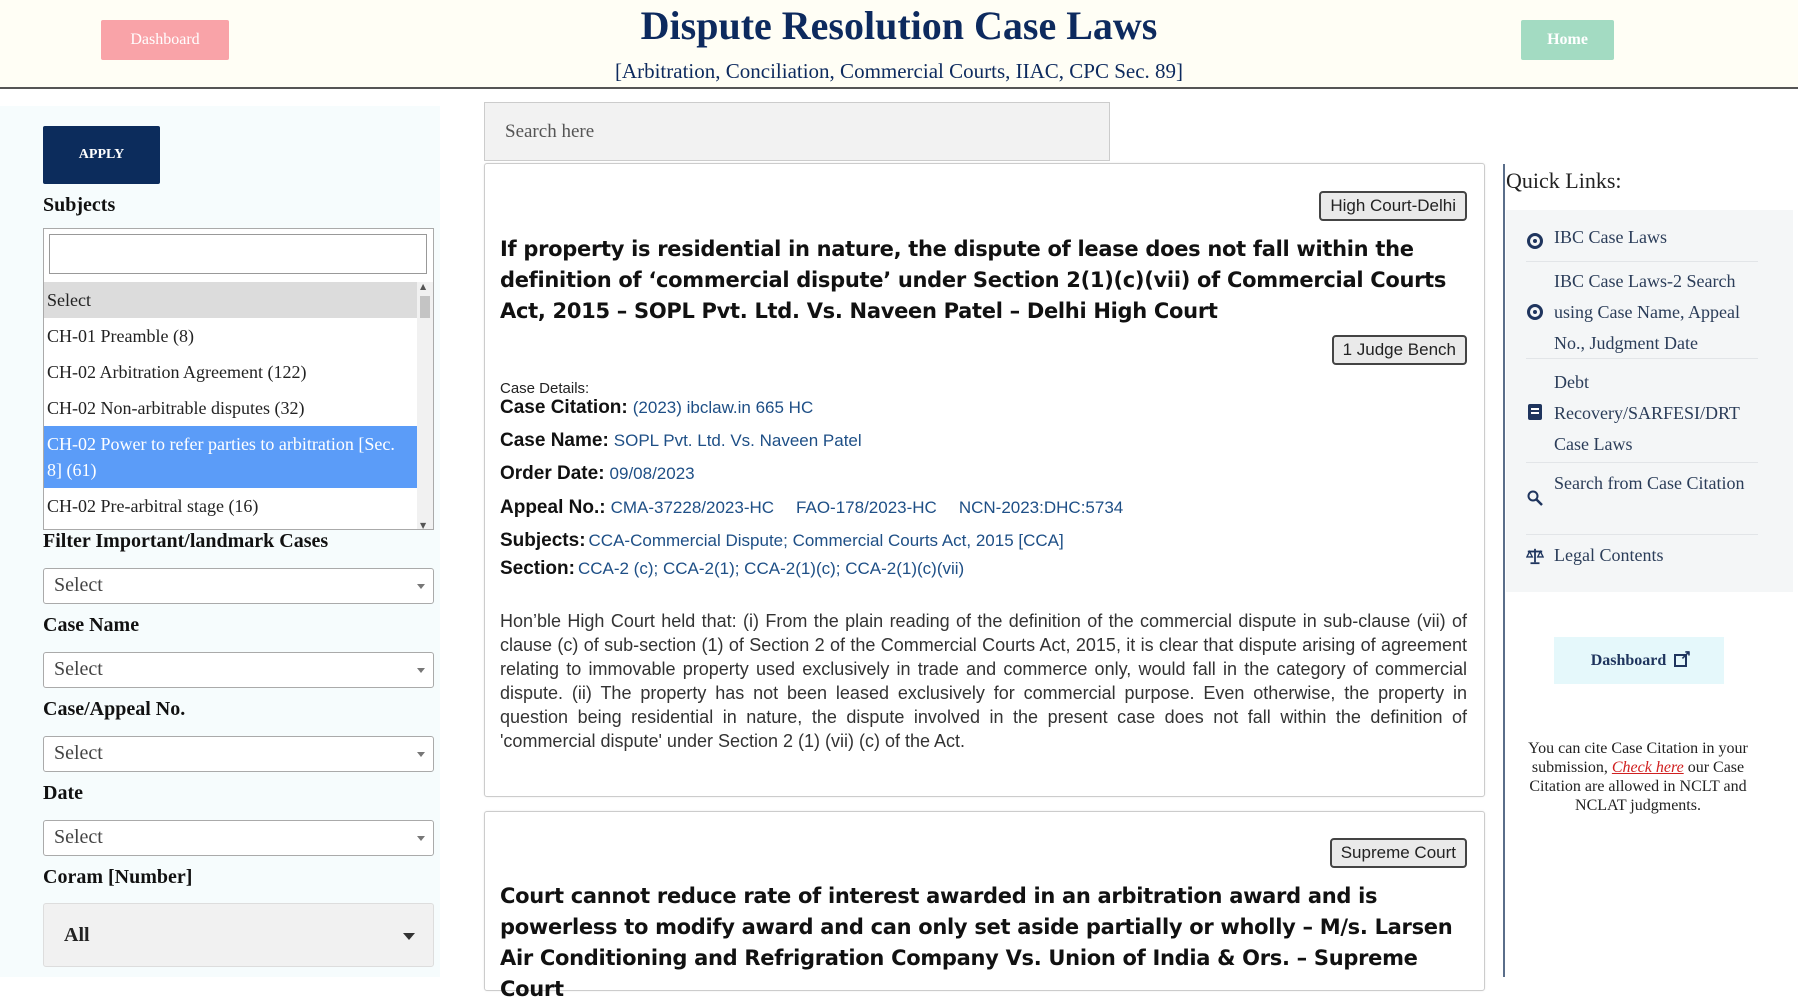 The image size is (1798, 1005). I want to click on quick-link-label: Search from Case Citation, so click(1649, 483).